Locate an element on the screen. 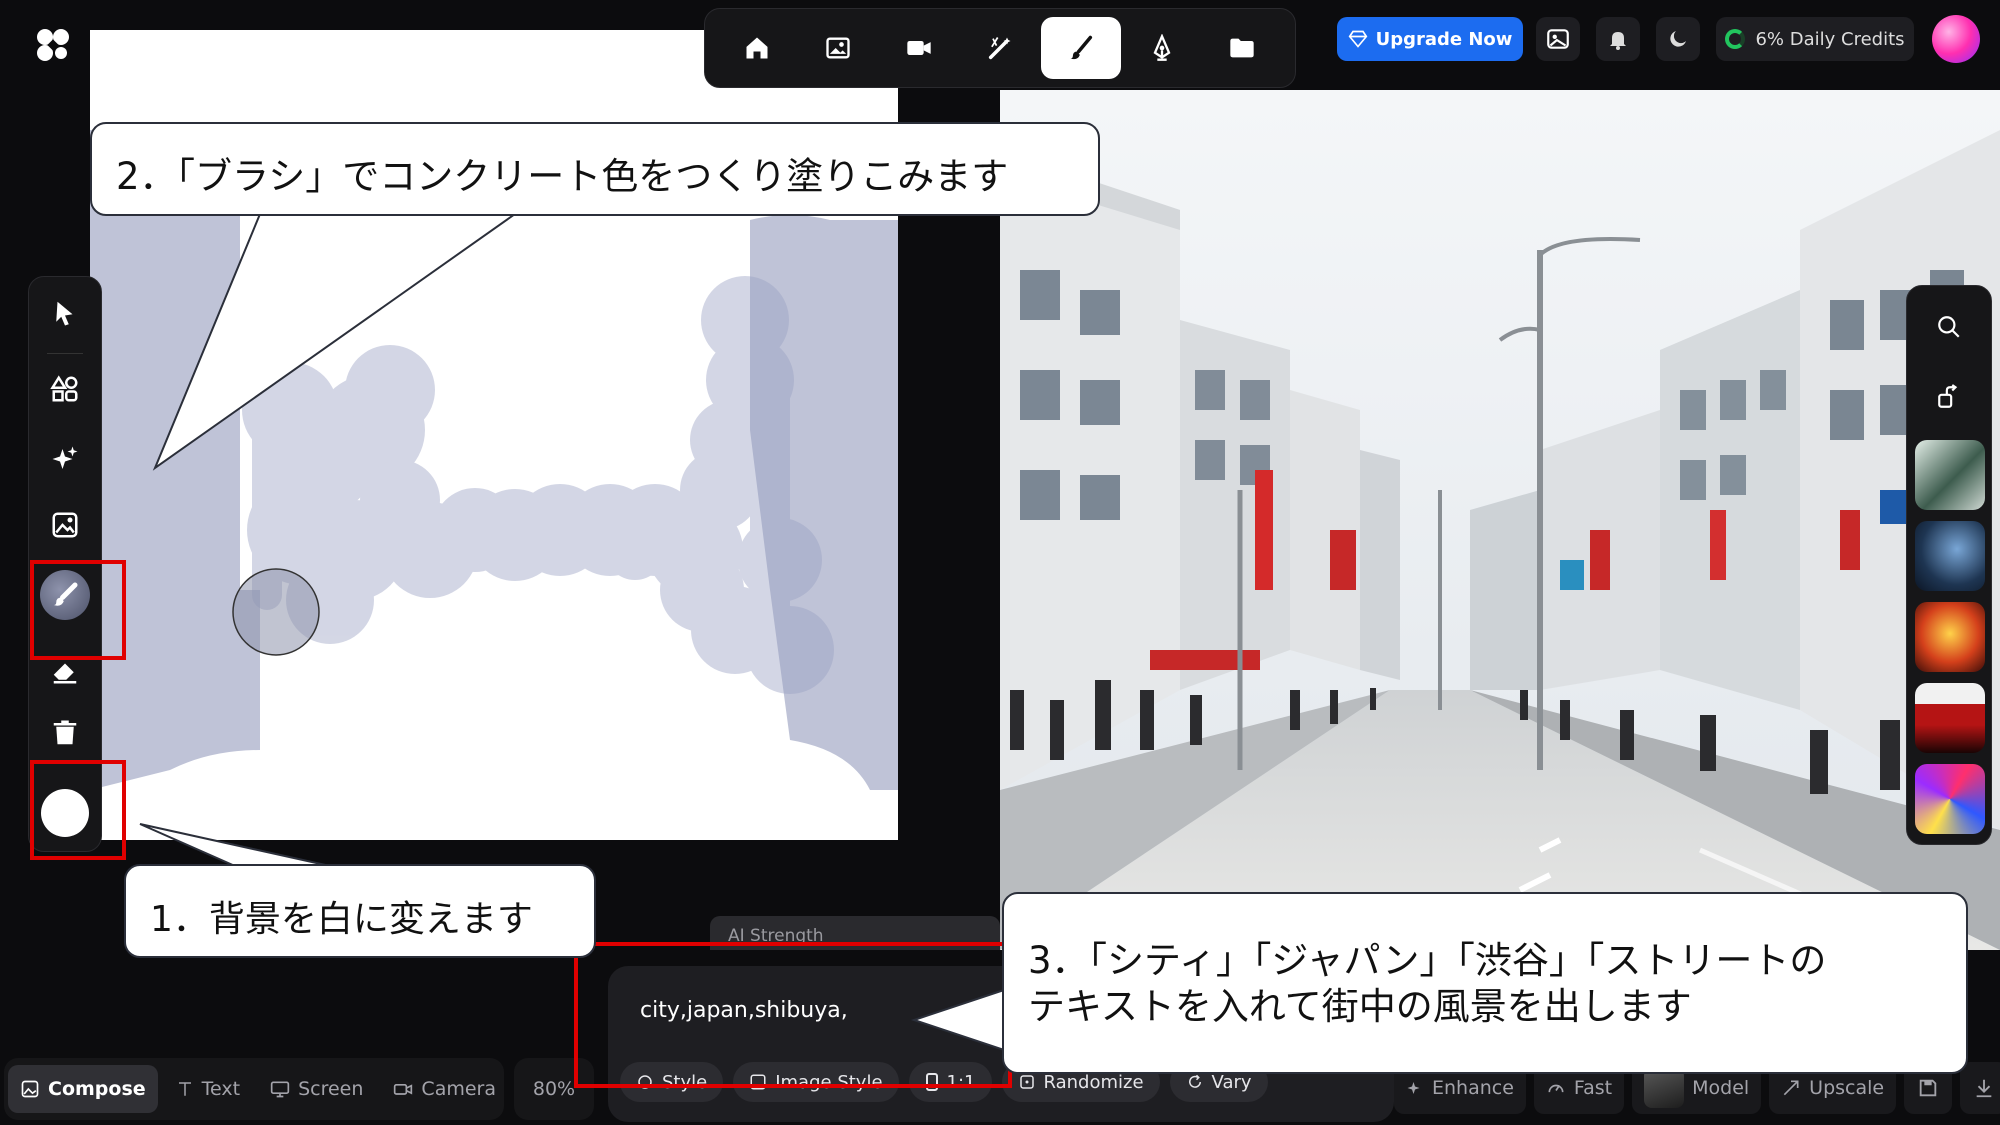 Image resolution: width=2000 pixels, height=1125 pixels. gallery-button is located at coordinates (1558, 39).